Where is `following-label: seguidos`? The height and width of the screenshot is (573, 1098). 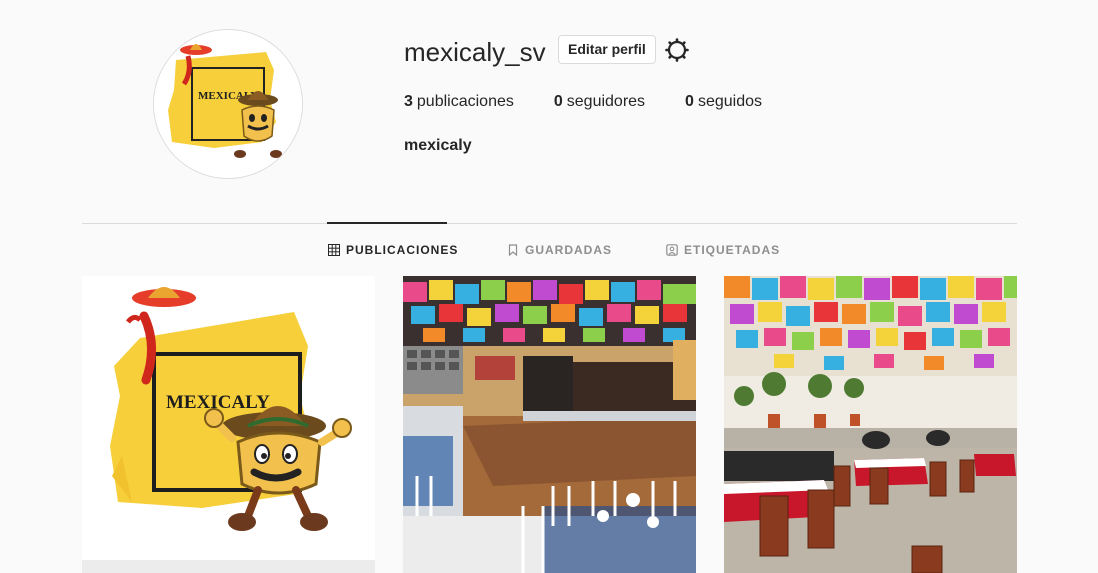 following-label: seguidos is located at coordinates (729, 101).